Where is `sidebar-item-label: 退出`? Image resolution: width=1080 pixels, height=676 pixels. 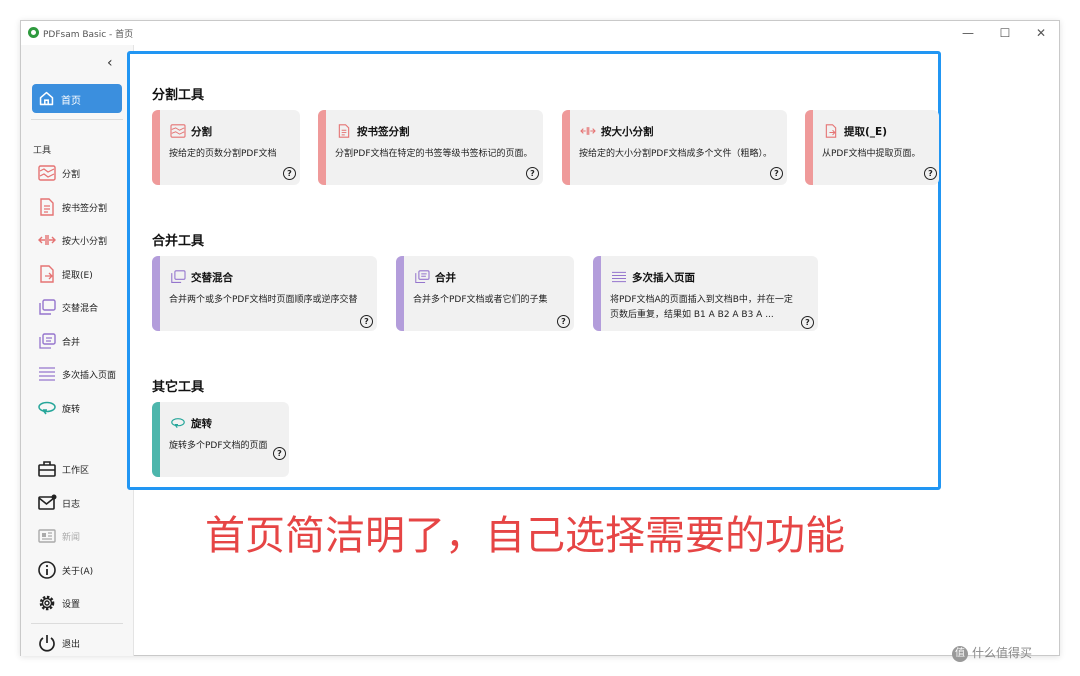 sidebar-item-label: 退出 is located at coordinates (71, 645).